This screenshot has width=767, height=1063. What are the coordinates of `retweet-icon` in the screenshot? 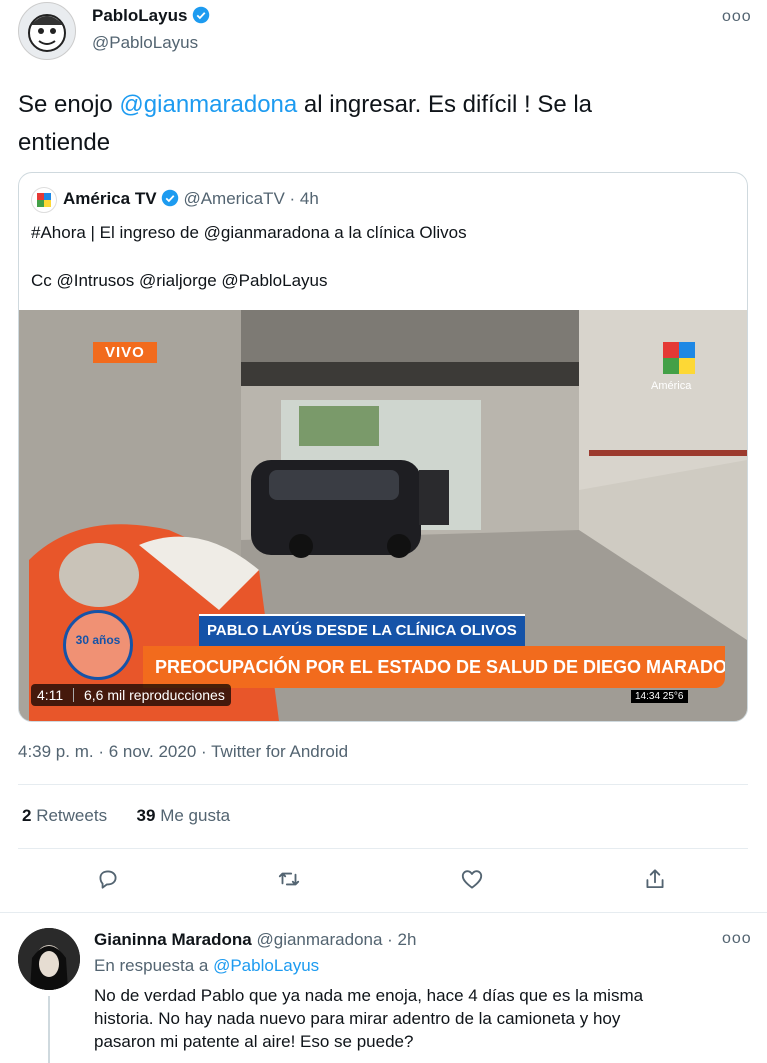 It's located at (289, 879).